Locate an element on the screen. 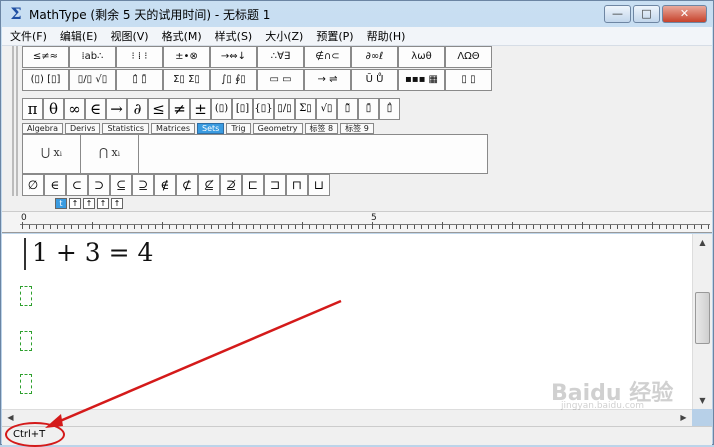  operators-palette-button: ±•⊗ is located at coordinates (186, 57).